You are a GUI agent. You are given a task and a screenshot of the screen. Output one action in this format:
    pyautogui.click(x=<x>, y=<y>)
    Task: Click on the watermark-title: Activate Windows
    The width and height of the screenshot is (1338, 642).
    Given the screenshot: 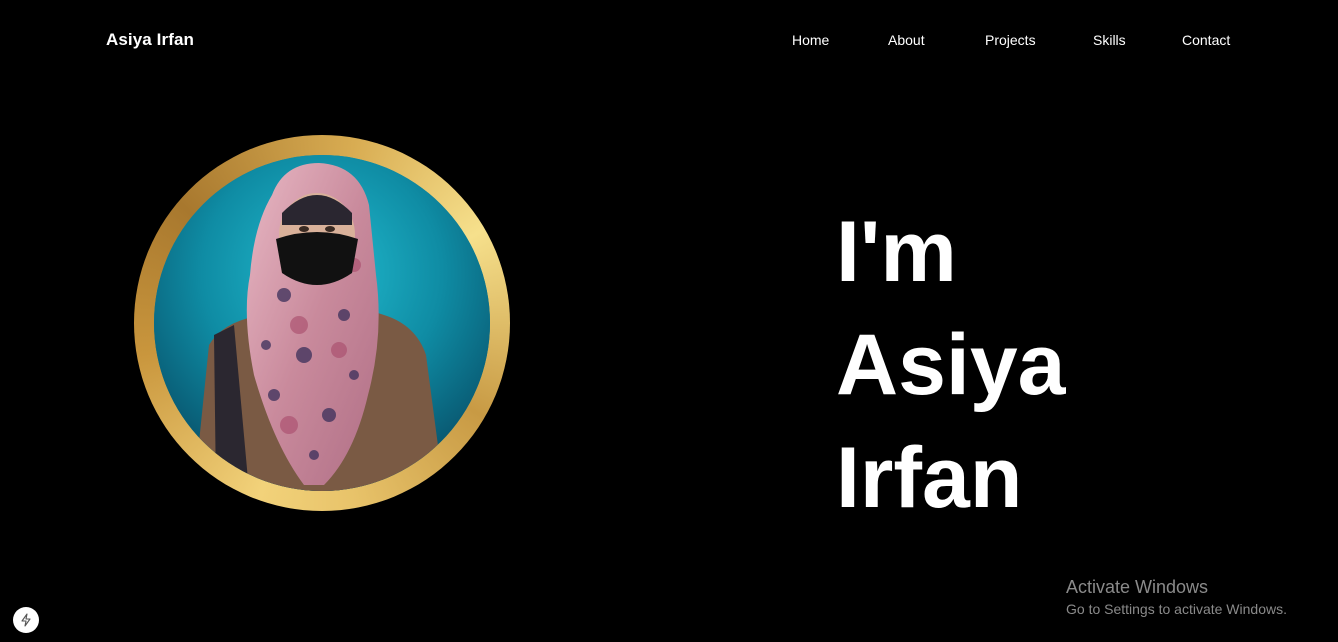 What is the action you would take?
    pyautogui.click(x=1137, y=587)
    